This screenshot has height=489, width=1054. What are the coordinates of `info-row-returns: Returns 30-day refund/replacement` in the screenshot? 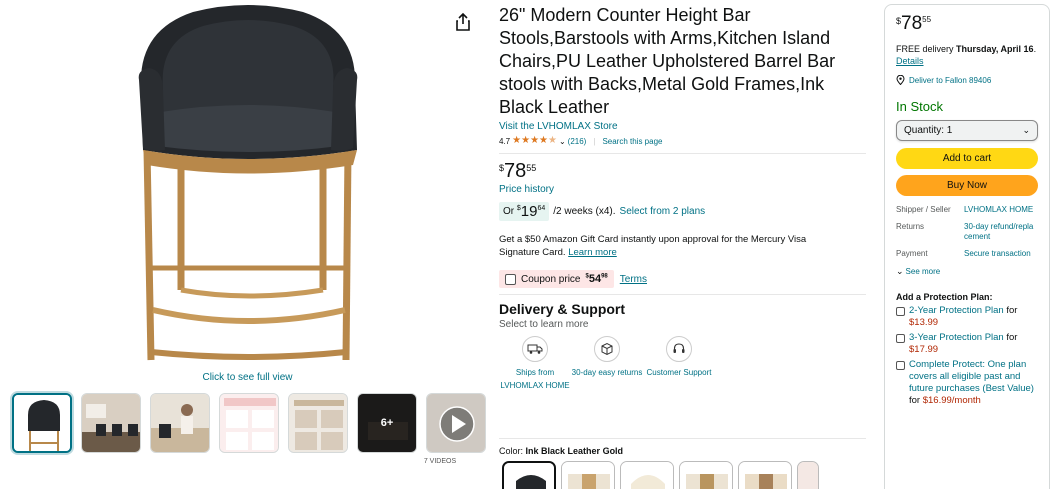 It's located at (967, 232).